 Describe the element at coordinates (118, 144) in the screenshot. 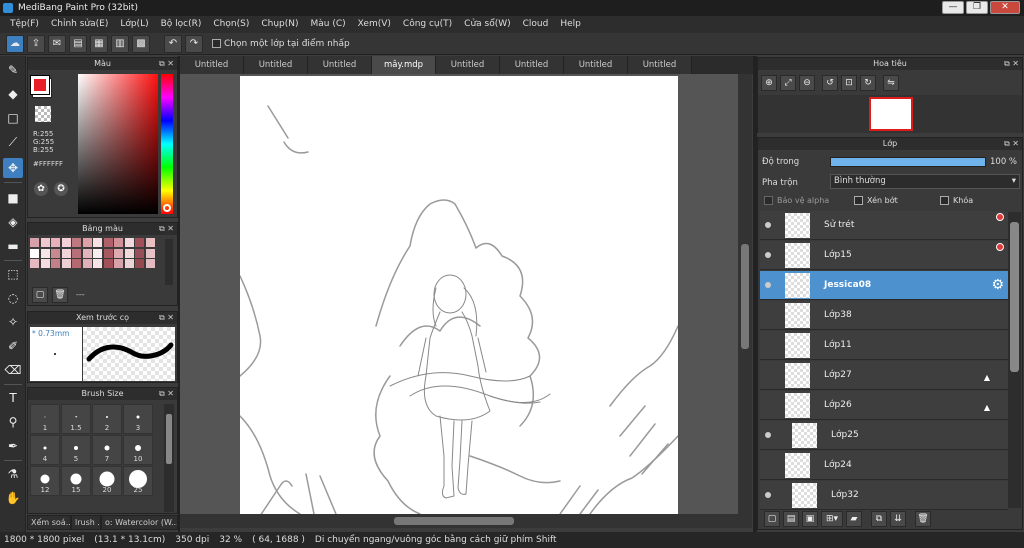

I see `saturation-value-picker` at that location.